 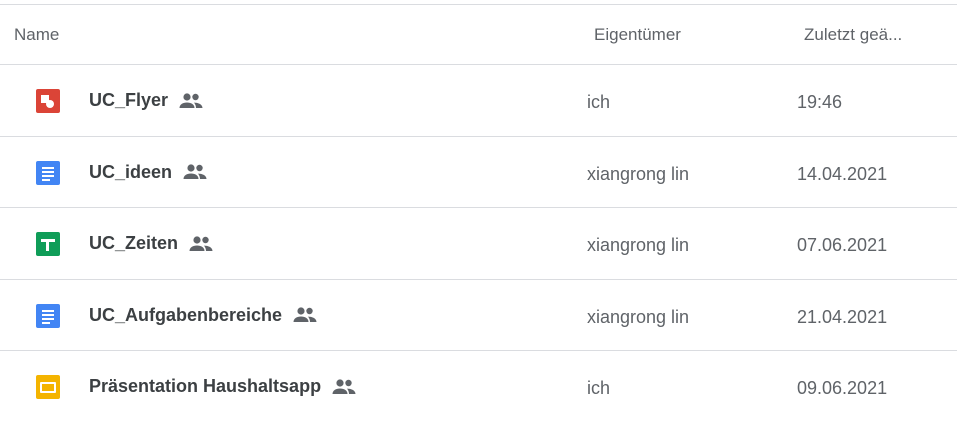 What do you see at coordinates (820, 102) in the screenshot?
I see `file-last-modified: 19:46` at bounding box center [820, 102].